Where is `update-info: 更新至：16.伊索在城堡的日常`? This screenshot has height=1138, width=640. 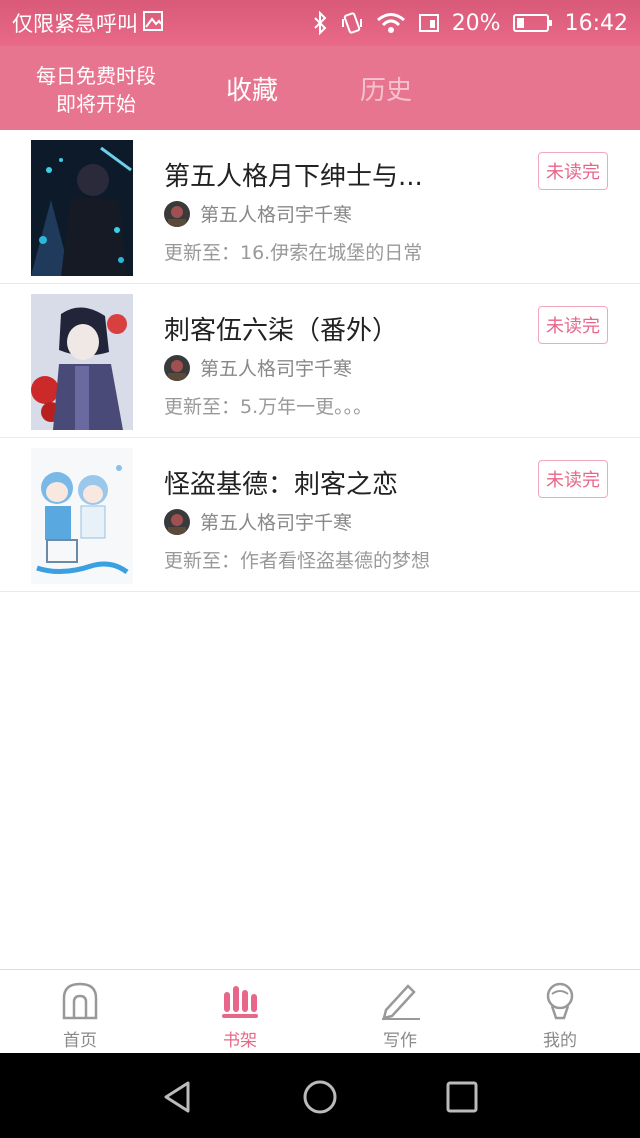
update-info: 更新至：16.伊索在城堡的日常 is located at coordinates (293, 253).